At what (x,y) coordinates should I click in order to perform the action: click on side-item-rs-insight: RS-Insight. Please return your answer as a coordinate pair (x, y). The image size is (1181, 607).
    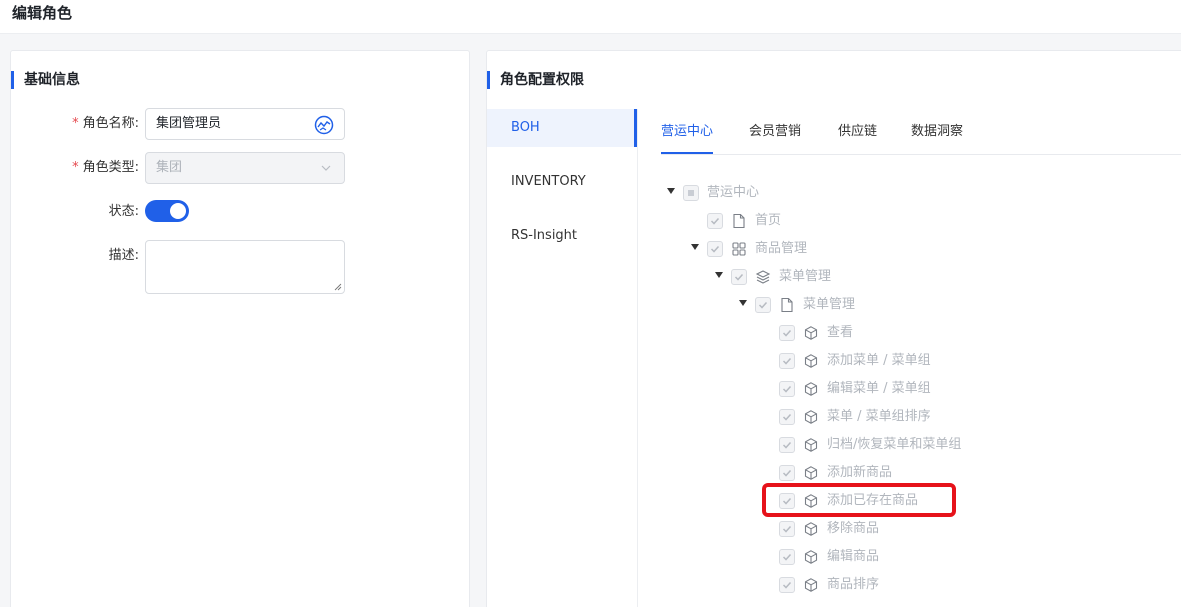
    Looking at the image, I should click on (562, 244).